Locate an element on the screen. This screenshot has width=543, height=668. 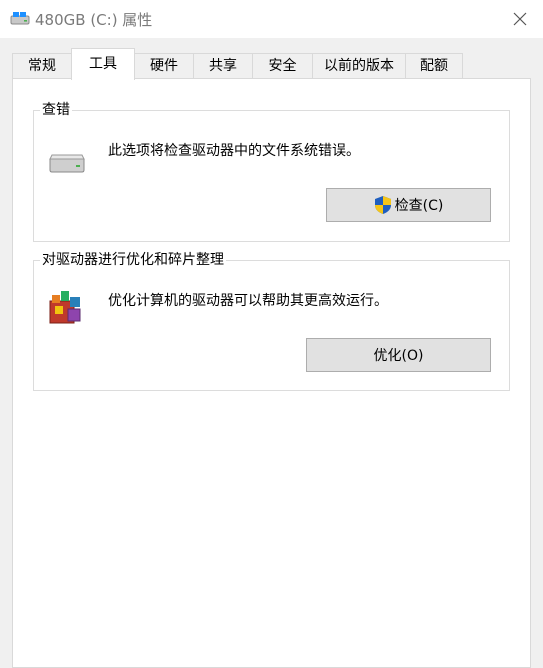
optimize-description: 优化计算机的驱动器可以帮助其更高效运行。 is located at coordinates (248, 301).